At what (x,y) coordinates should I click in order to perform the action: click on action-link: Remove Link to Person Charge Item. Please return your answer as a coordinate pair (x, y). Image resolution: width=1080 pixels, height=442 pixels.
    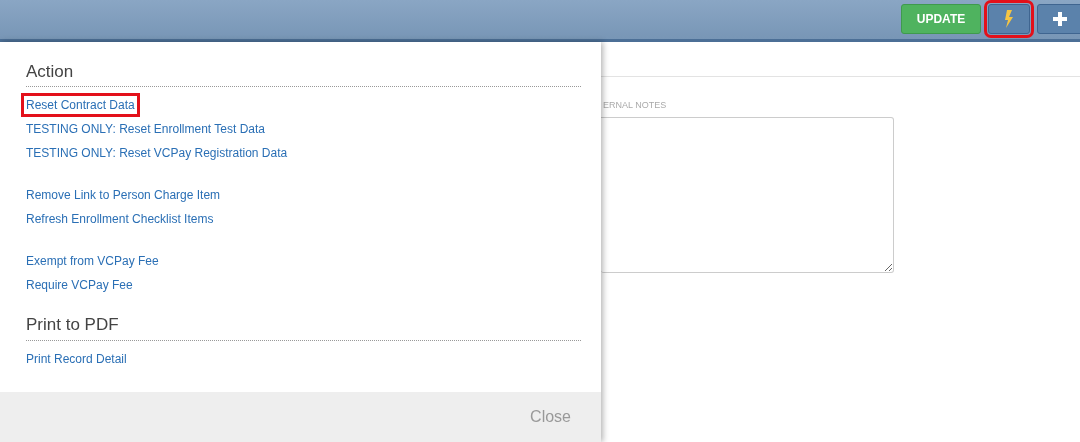
    Looking at the image, I should click on (123, 195).